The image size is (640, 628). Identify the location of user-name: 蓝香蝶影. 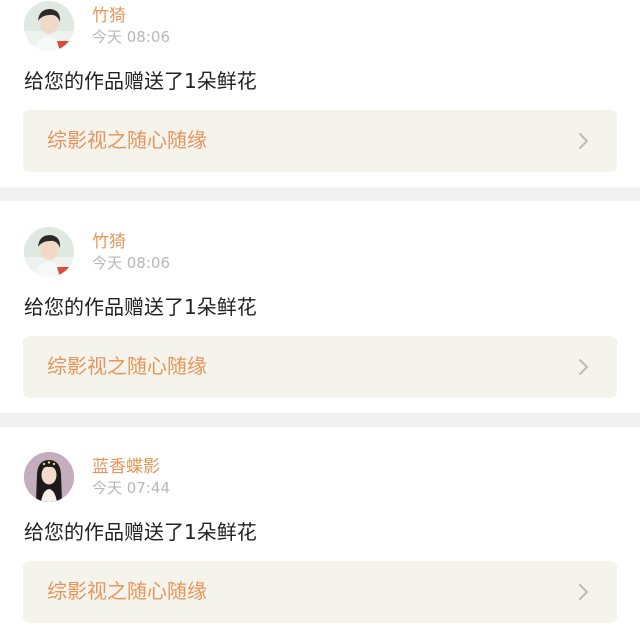
(126, 467).